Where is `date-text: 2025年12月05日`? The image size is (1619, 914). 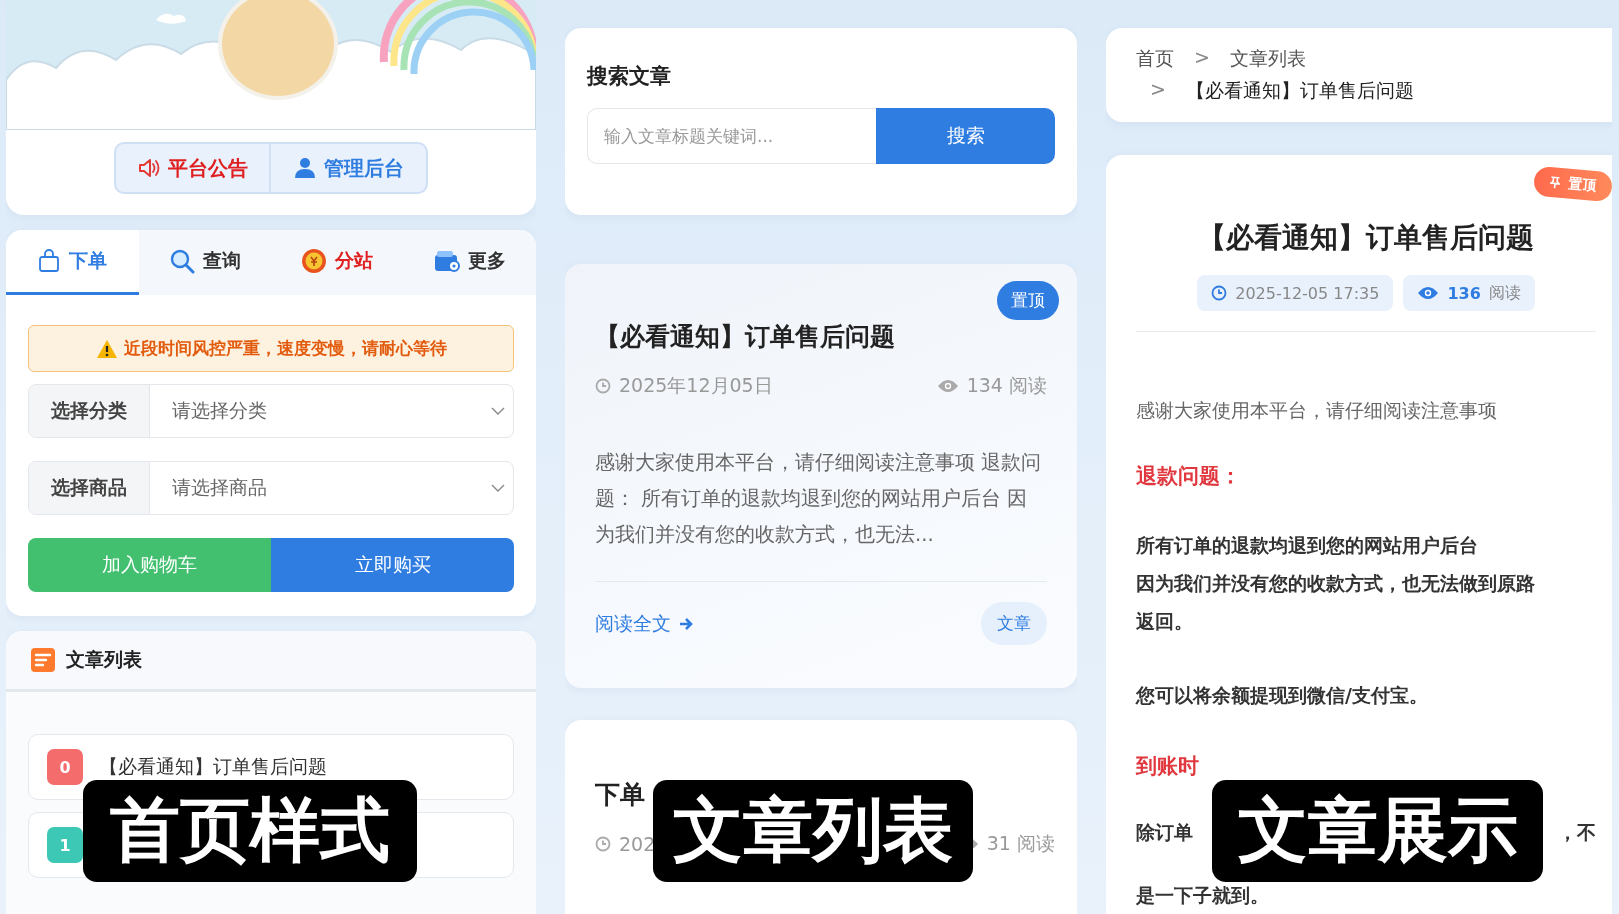
date-text: 2025年12月05日 is located at coordinates (696, 385).